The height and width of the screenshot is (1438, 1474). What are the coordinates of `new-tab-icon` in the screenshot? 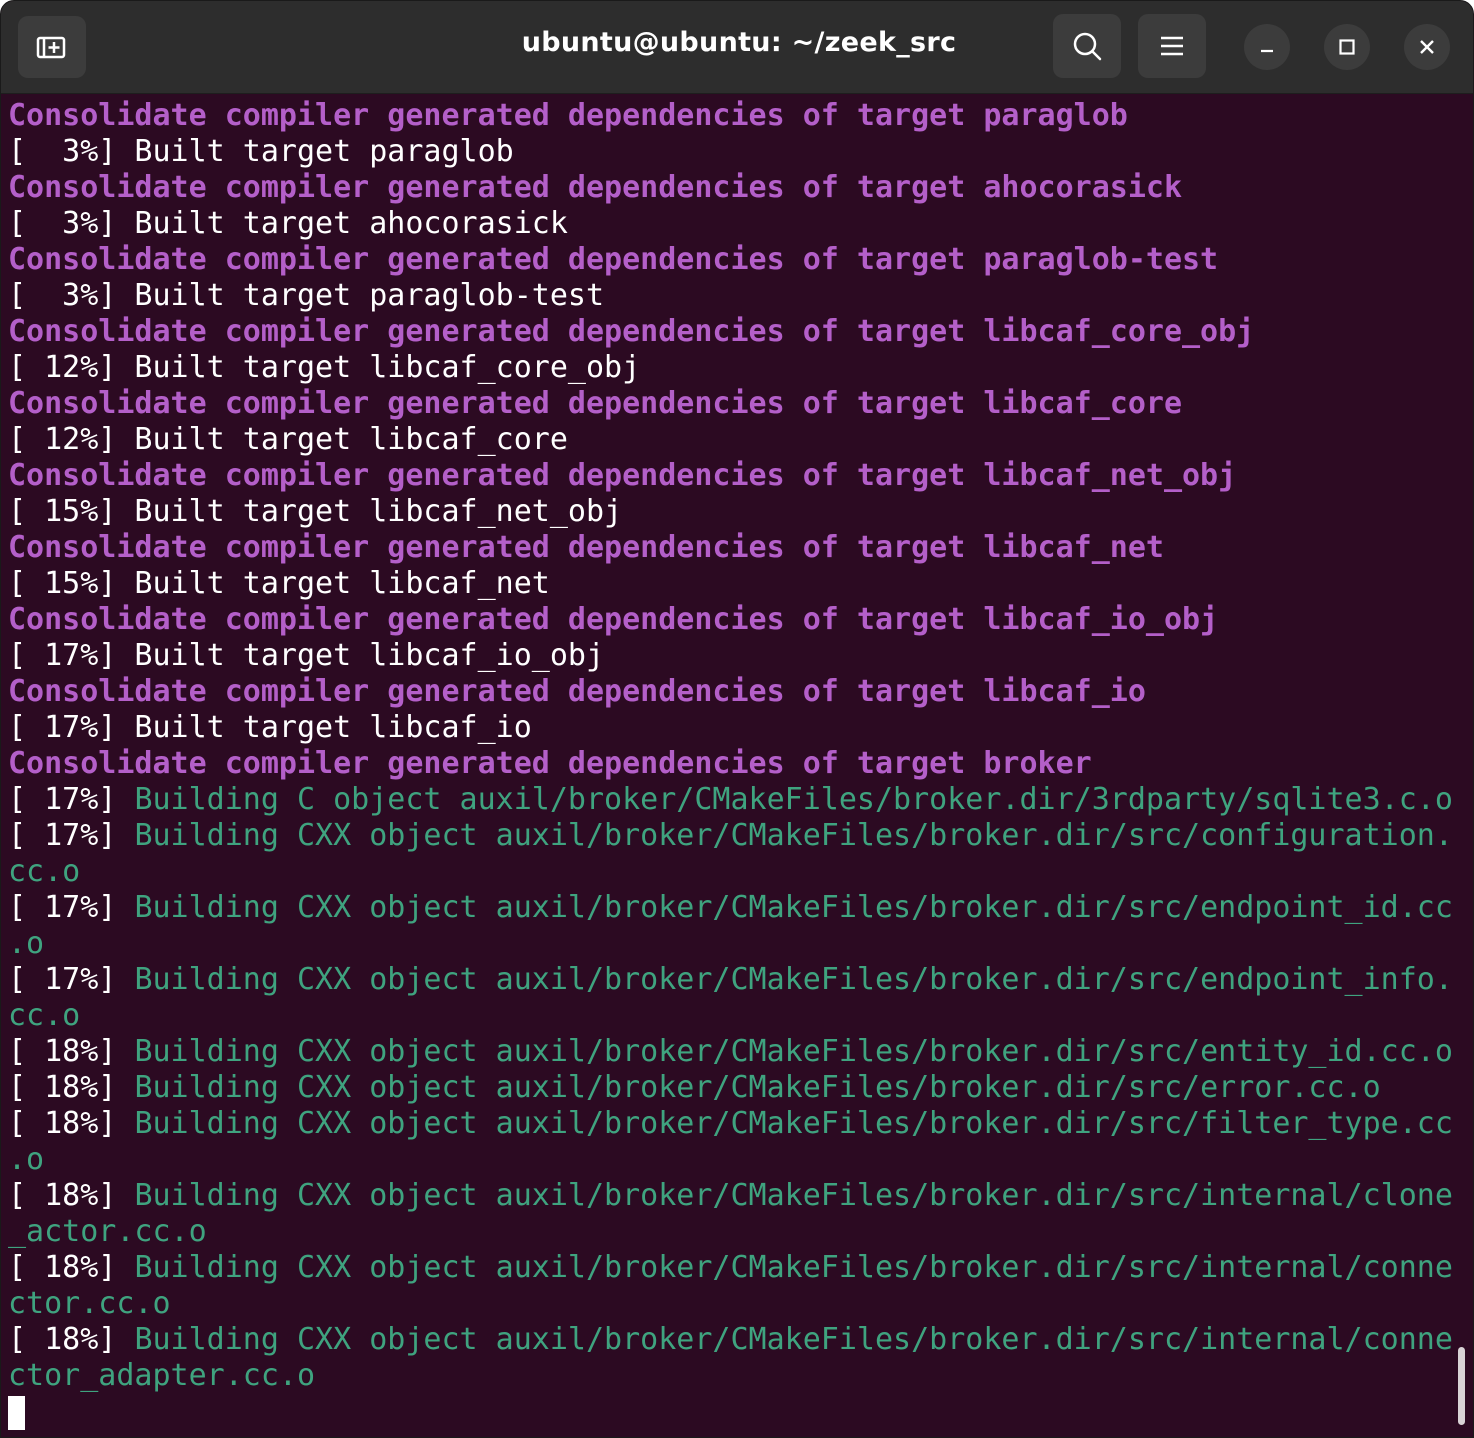 It's located at (51, 47).